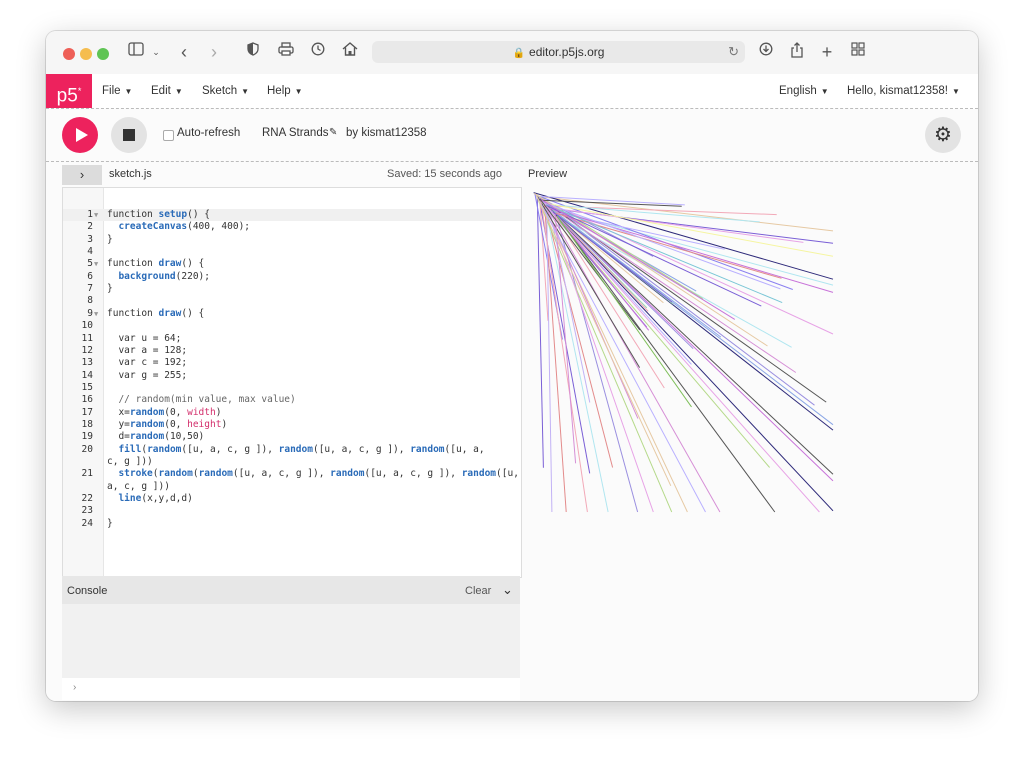 This screenshot has height=761, width=1024. I want to click on code-text: function draw() {, so click(156, 264).